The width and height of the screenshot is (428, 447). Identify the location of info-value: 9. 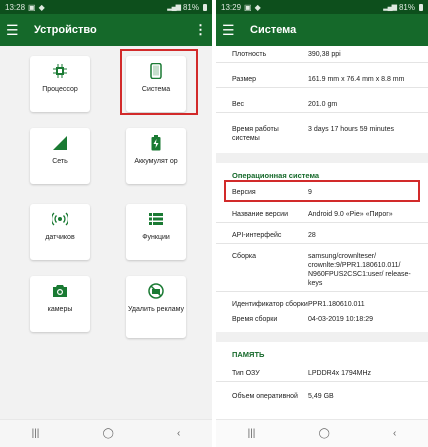
(310, 192).